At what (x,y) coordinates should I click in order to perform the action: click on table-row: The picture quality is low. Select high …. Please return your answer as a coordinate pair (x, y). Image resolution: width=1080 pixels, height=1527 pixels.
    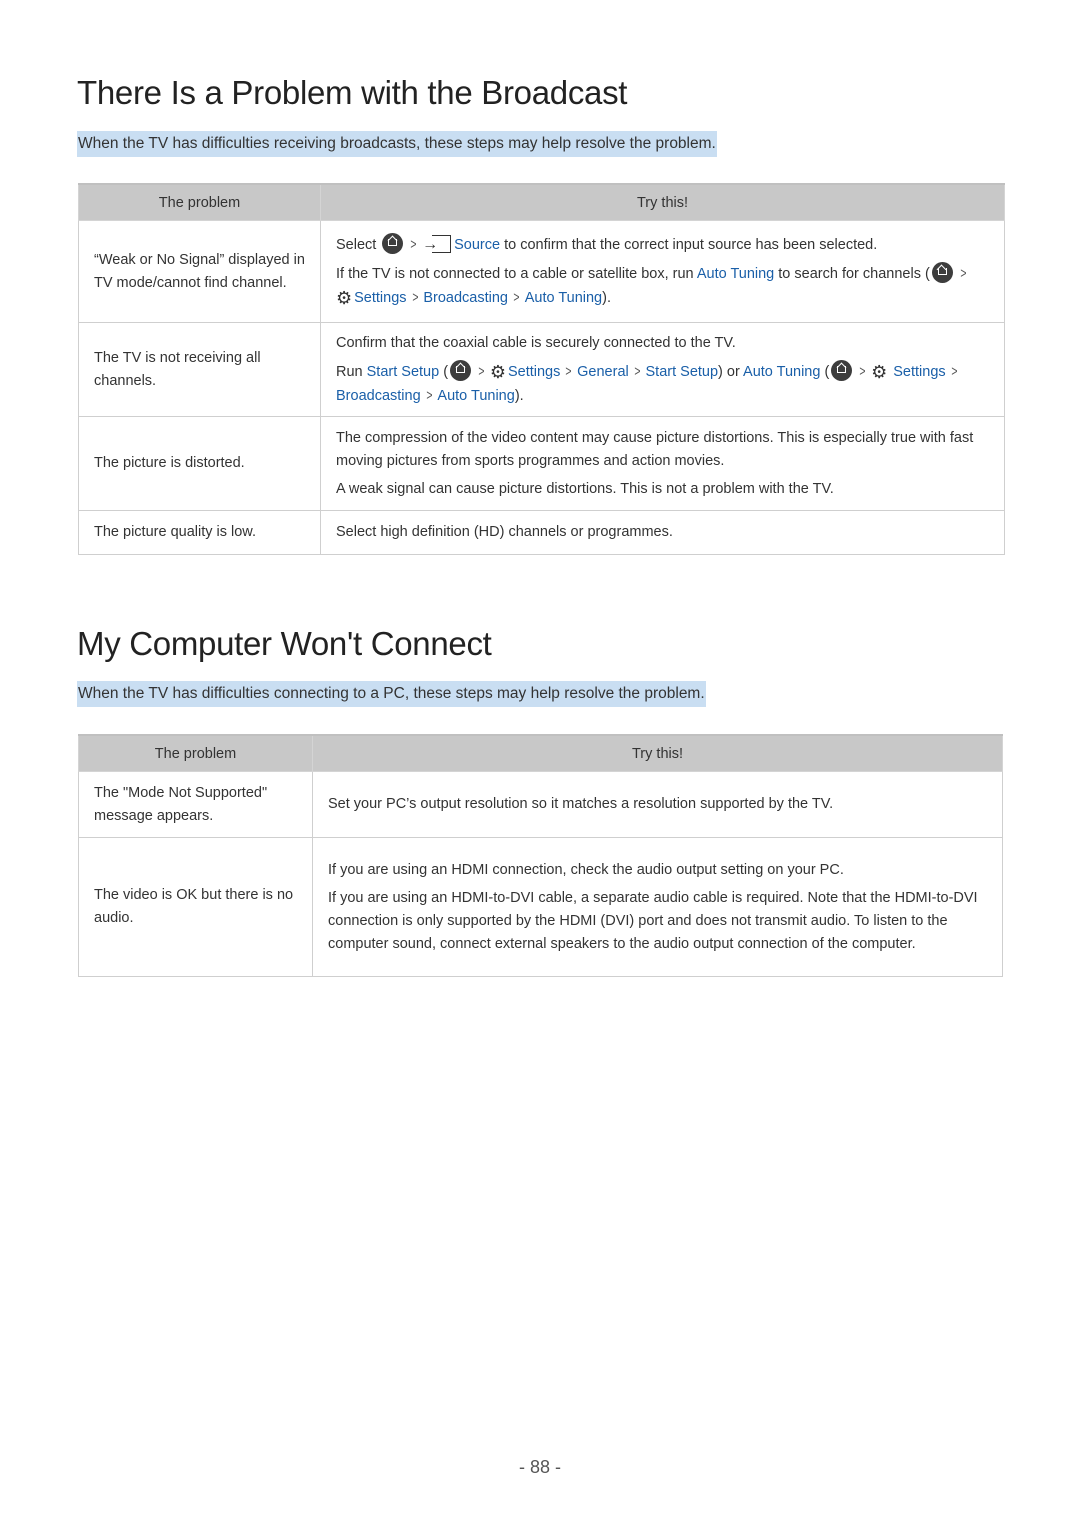
    Looking at the image, I should click on (541, 532).